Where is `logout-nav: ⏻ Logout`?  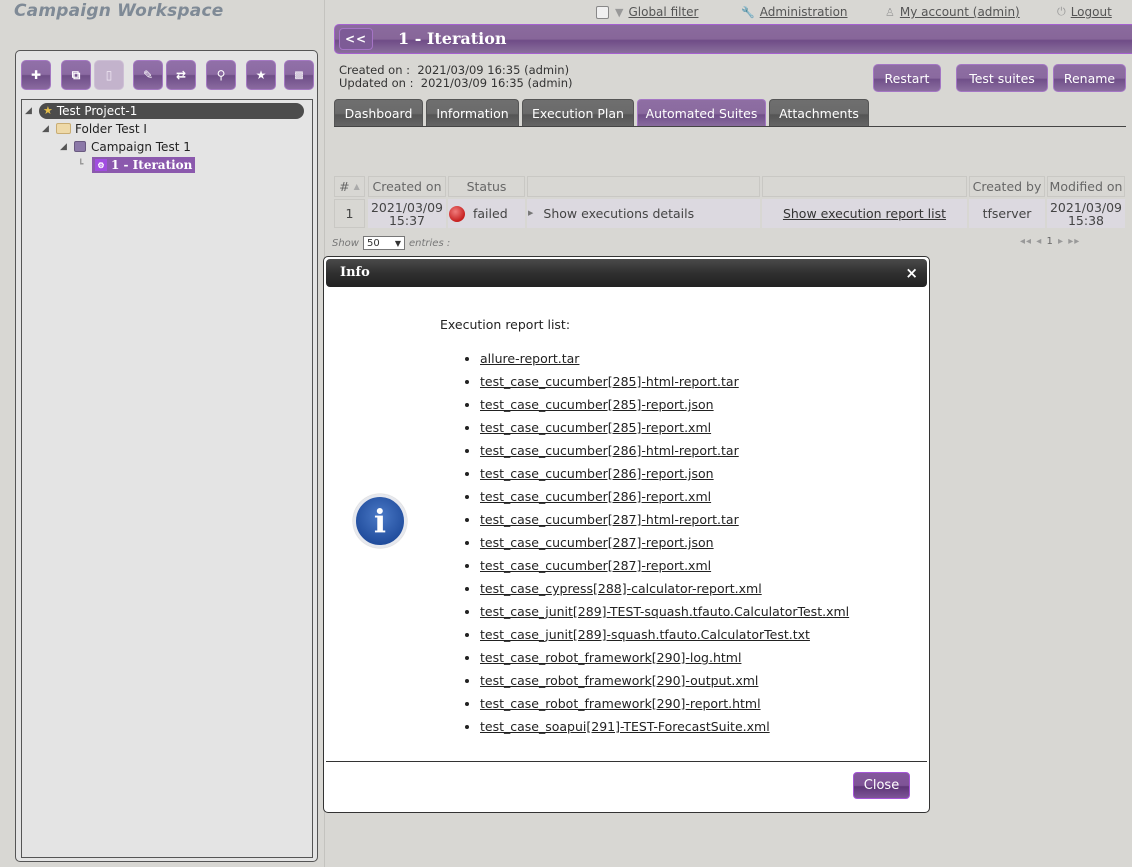 logout-nav: ⏻ Logout is located at coordinates (1084, 12).